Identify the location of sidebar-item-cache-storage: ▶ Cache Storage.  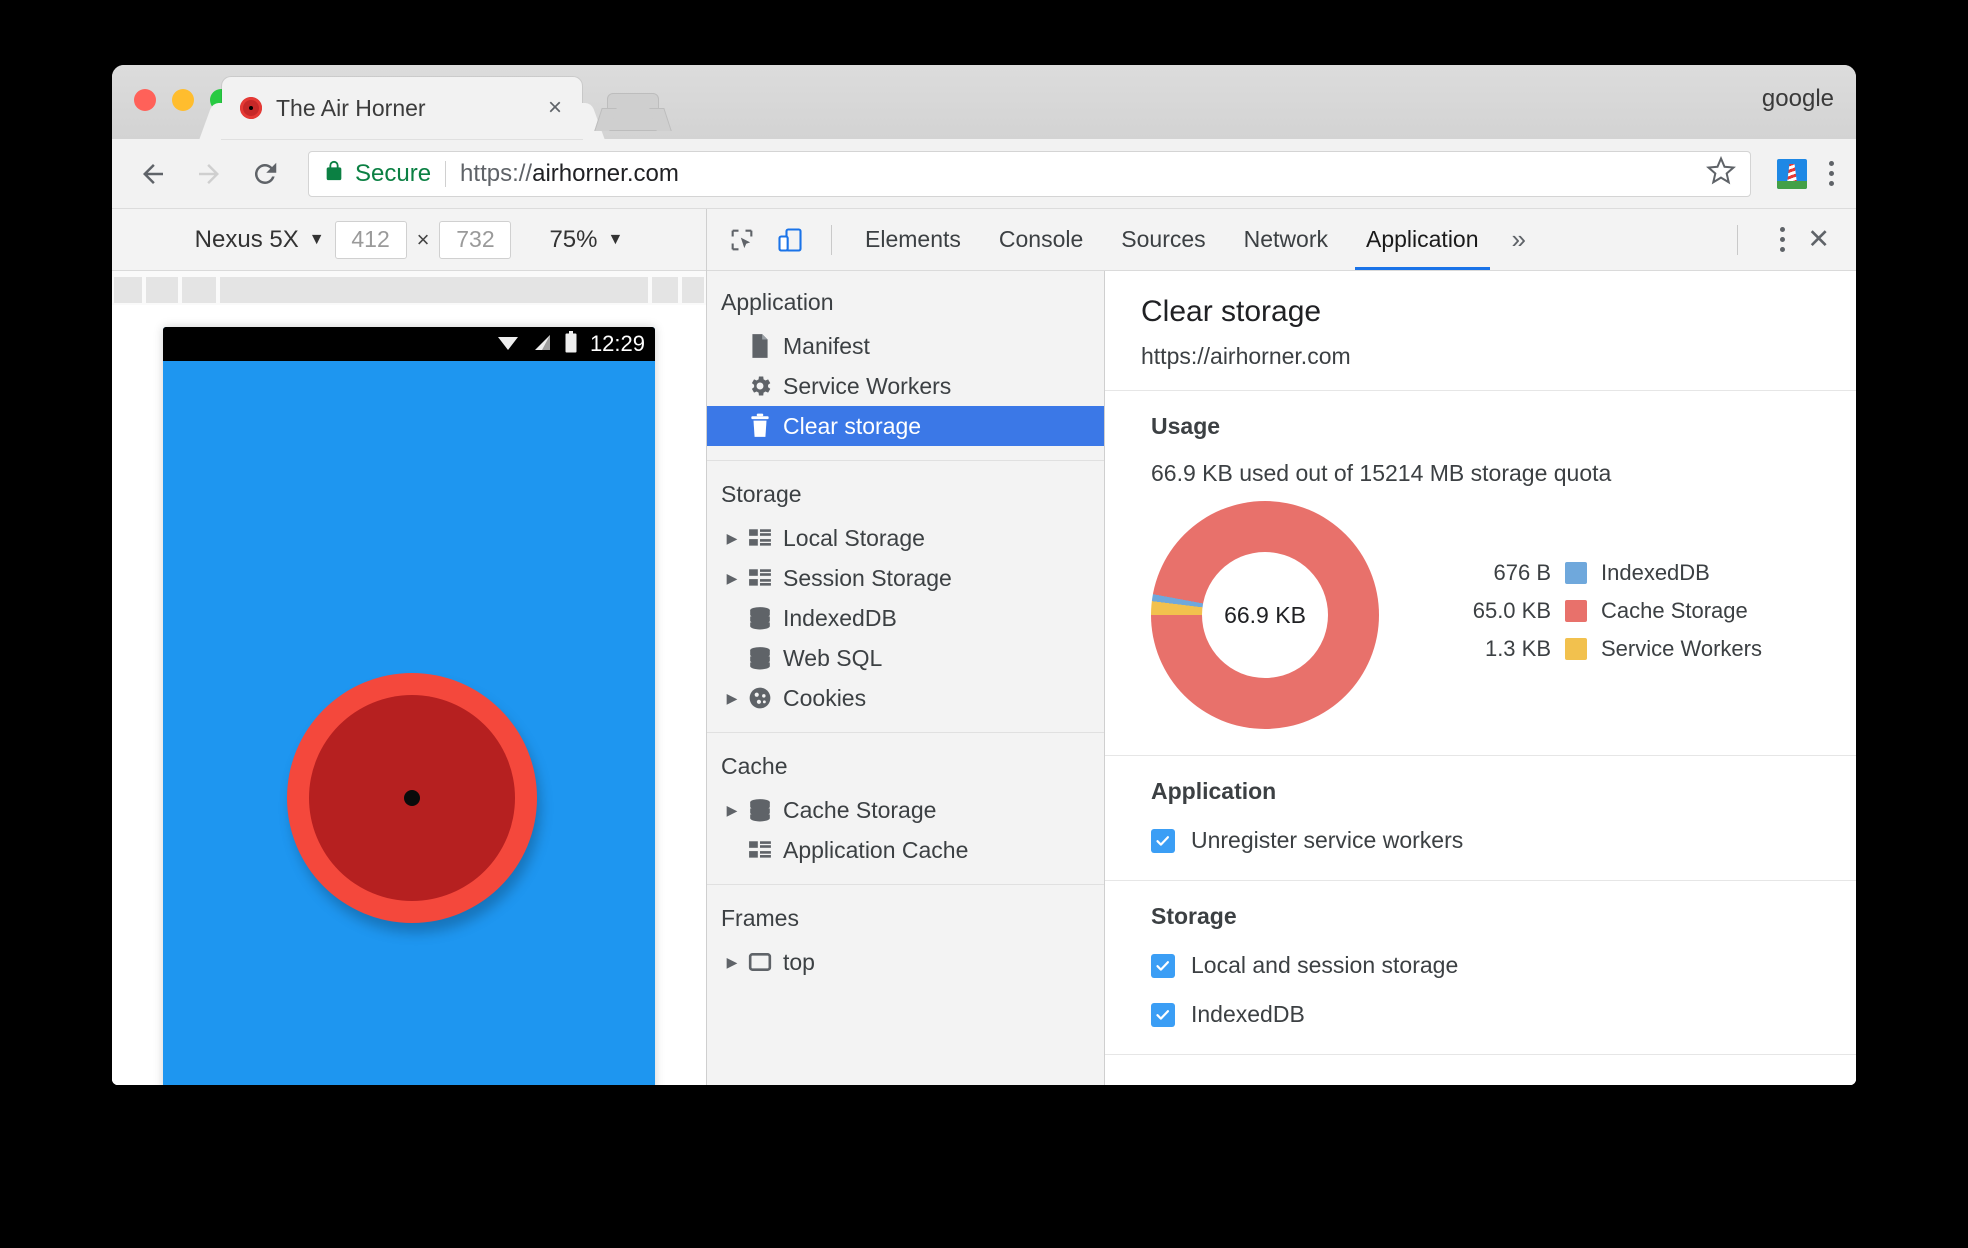
(905, 810).